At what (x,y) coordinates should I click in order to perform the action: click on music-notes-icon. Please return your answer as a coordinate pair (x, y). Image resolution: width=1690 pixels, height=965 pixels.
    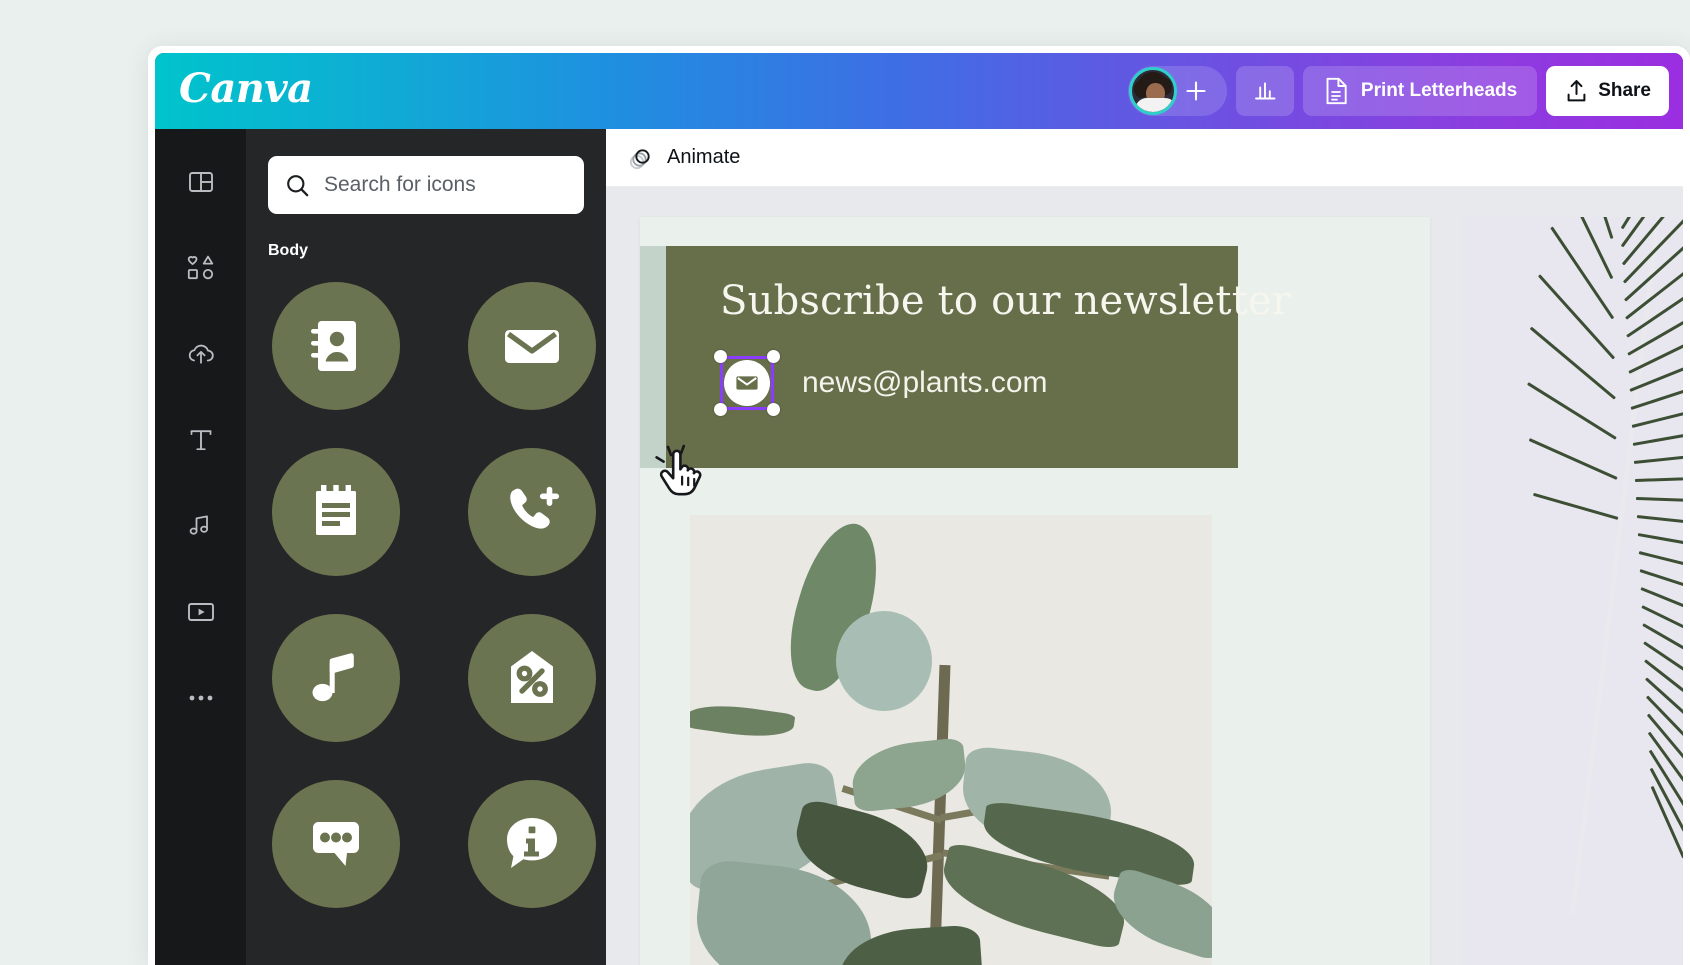
    Looking at the image, I should click on (198, 525).